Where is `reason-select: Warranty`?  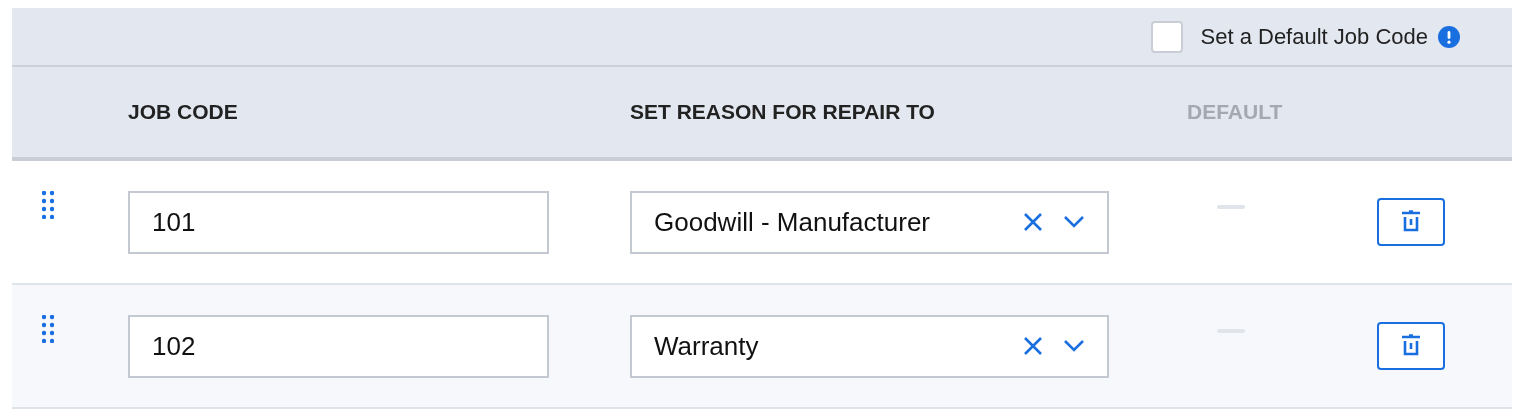
reason-select: Warranty is located at coordinates (869, 346).